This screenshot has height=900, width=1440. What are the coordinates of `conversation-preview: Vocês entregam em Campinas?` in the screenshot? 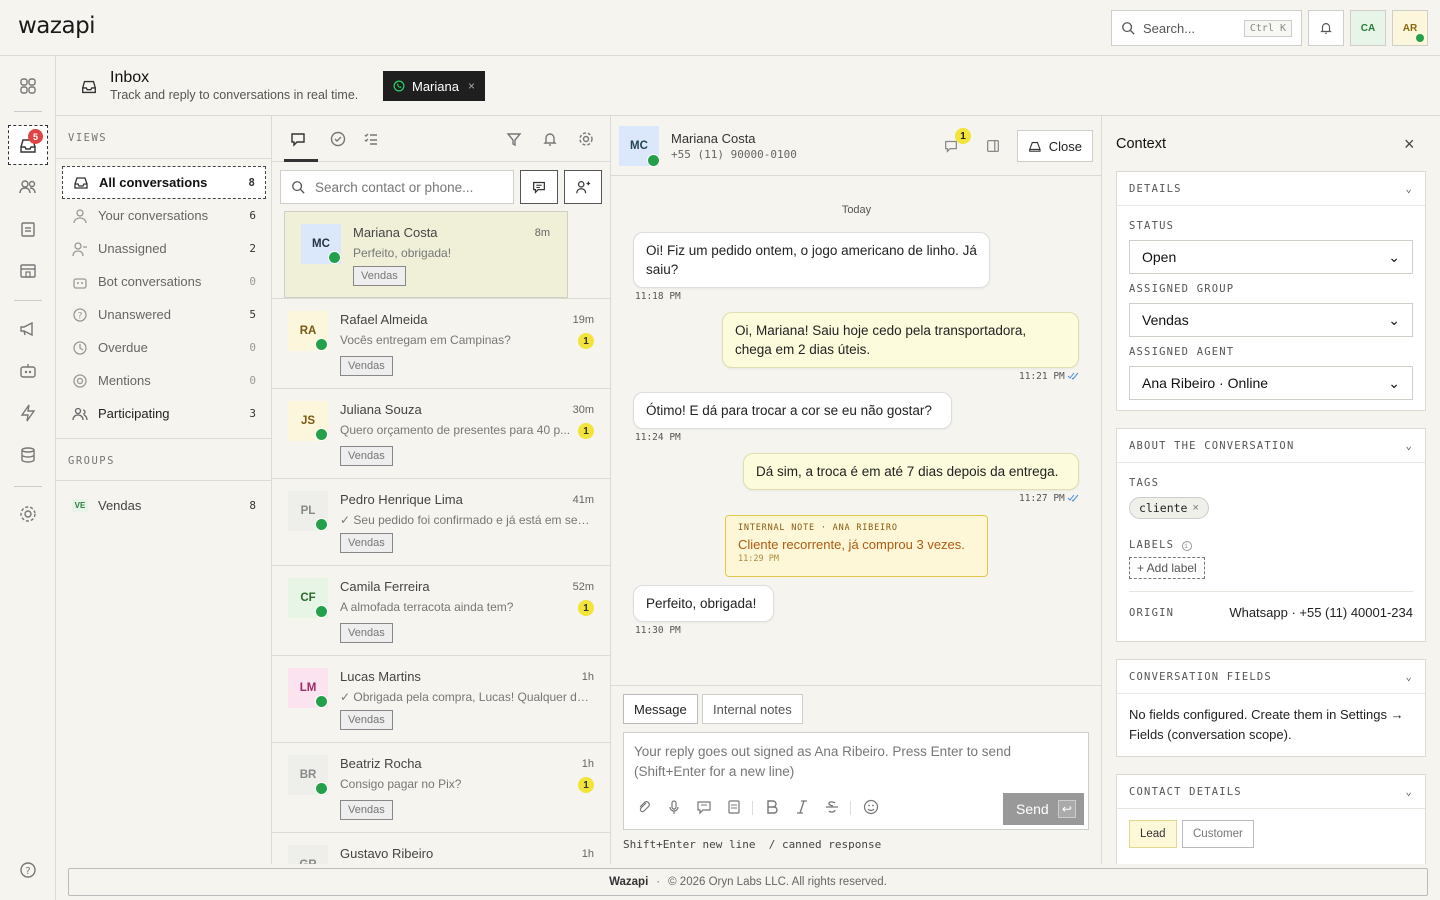 It's located at (425, 340).